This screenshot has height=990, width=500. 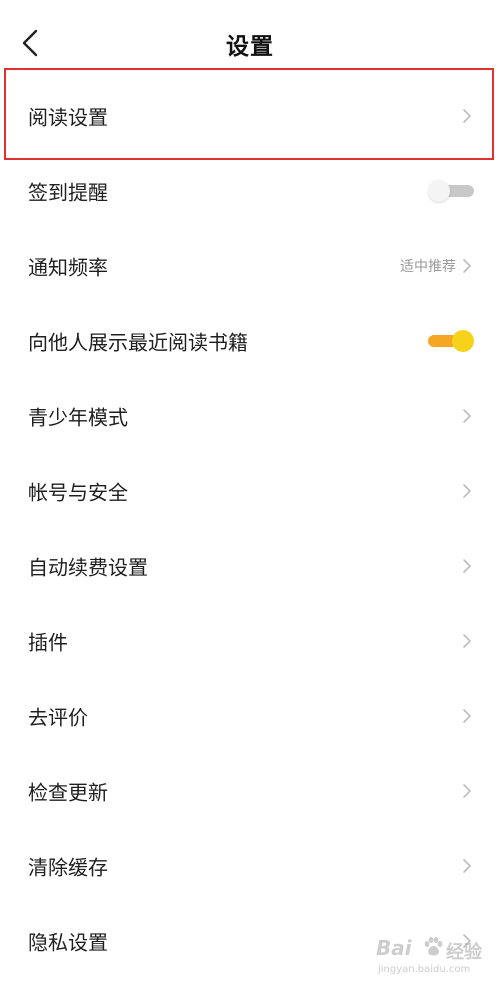 What do you see at coordinates (394, 948) in the screenshot?
I see `watermark-brand: Bai` at bounding box center [394, 948].